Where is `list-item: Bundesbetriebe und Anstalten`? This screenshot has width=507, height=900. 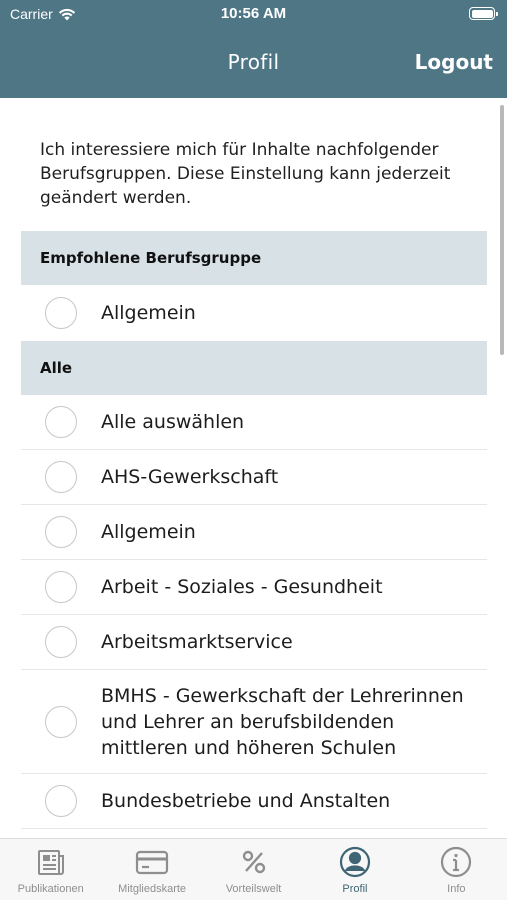 list-item: Bundesbetriebe und Anstalten is located at coordinates (254, 801).